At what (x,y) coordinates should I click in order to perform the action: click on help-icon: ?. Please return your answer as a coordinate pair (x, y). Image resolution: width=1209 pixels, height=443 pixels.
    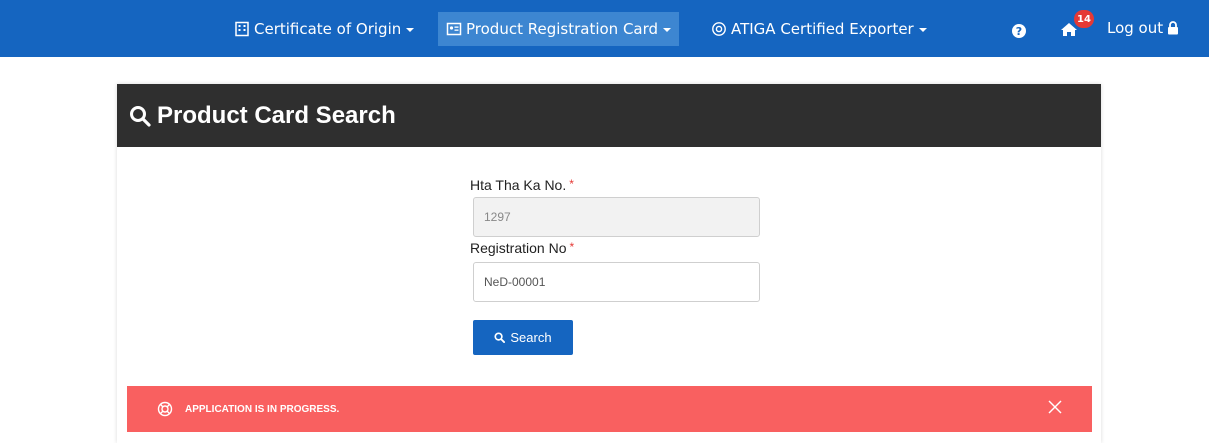
    Looking at the image, I should click on (1019, 31).